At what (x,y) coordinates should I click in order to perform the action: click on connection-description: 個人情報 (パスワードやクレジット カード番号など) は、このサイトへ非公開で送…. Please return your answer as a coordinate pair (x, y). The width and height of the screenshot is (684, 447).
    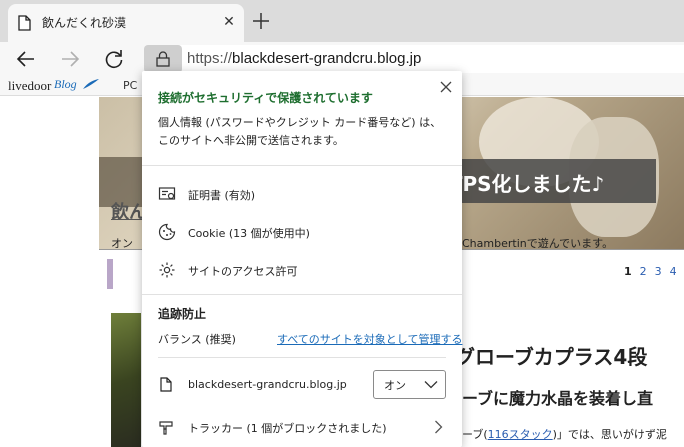
    Looking at the image, I should click on (300, 131).